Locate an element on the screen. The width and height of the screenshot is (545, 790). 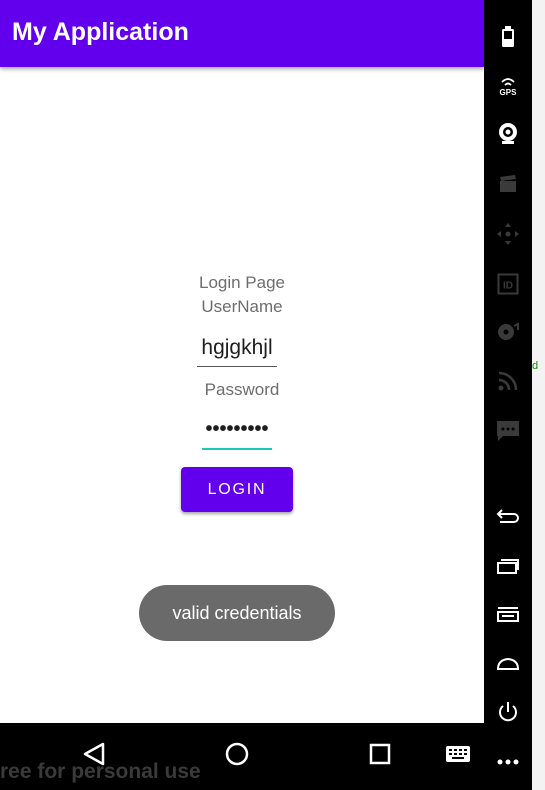
password-label: Password is located at coordinates (242, 389).